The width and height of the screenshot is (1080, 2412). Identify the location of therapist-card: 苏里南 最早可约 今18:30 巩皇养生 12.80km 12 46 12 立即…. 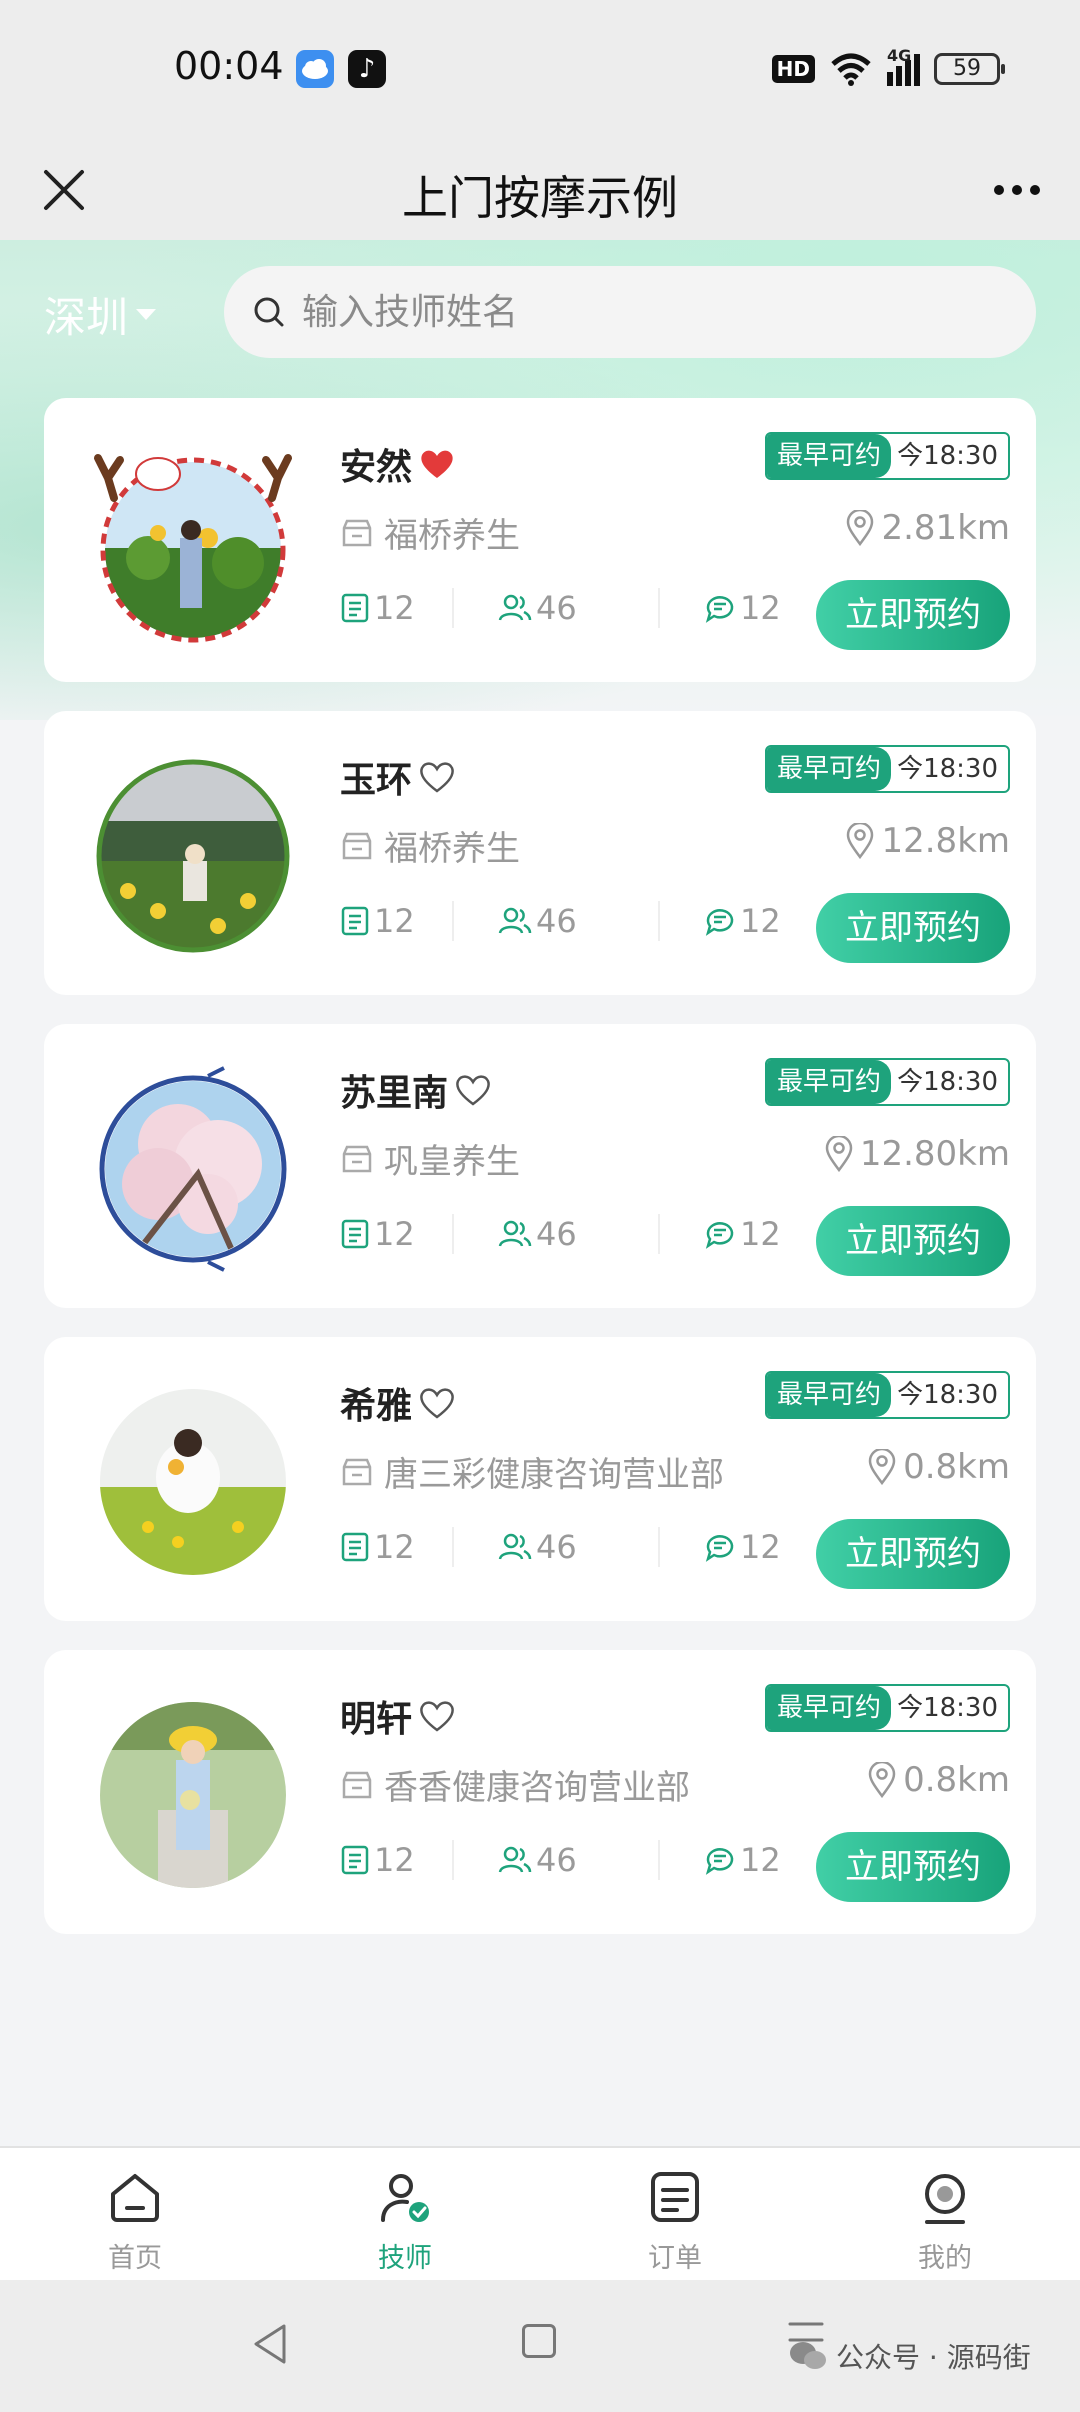
(540, 1166).